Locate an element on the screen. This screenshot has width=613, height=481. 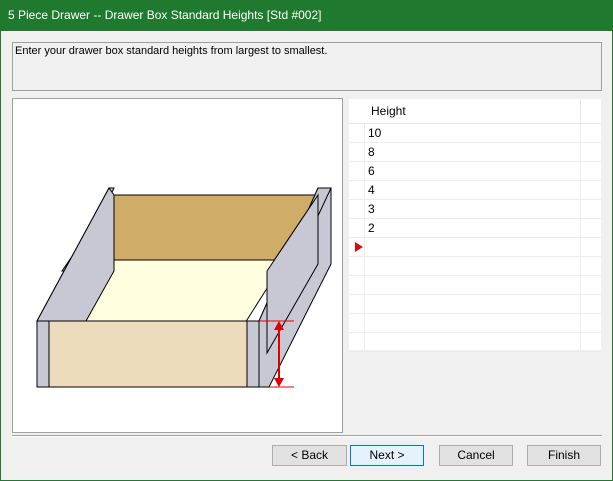
cancel-button: Cancel is located at coordinates (476, 455).